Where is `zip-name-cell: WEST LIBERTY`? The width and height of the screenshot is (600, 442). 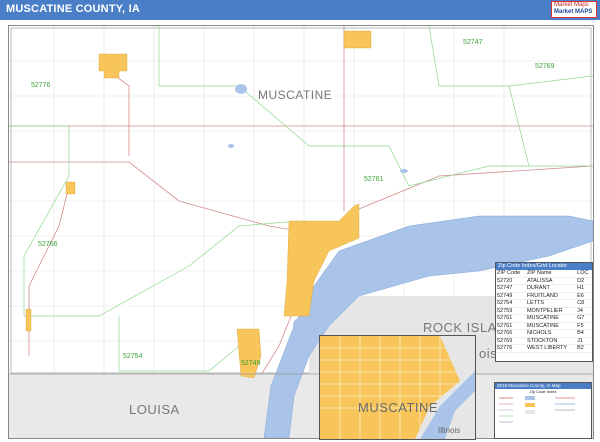
zip-name-cell: WEST LIBERTY is located at coordinates (551, 348).